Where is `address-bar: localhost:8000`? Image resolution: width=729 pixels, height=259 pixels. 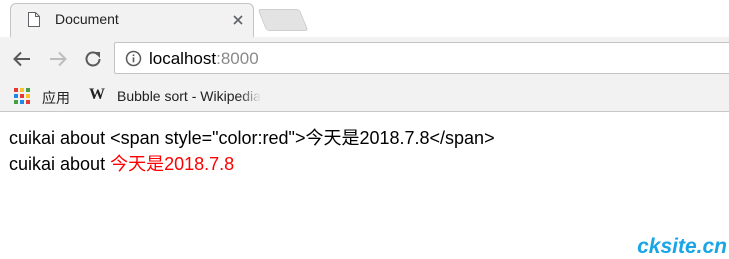
address-bar: localhost:8000 is located at coordinates (421, 58).